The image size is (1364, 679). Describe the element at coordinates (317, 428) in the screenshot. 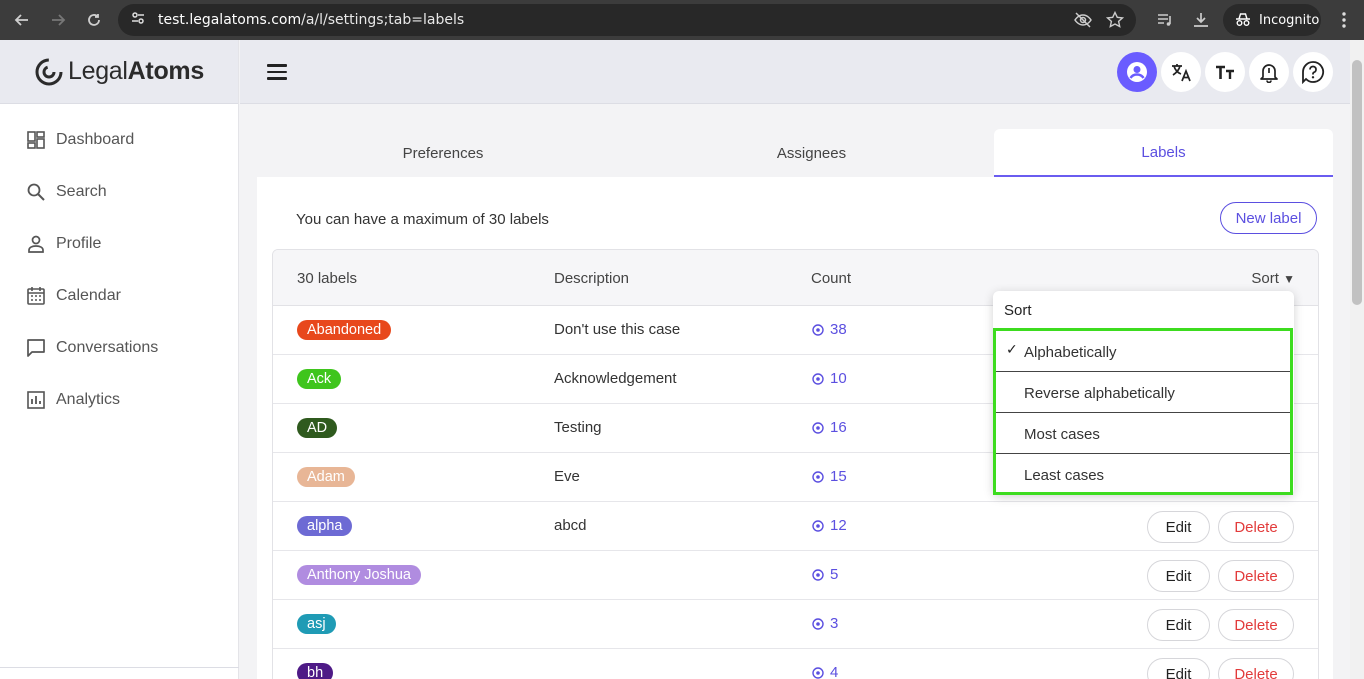

I see `label-chip: AD` at that location.